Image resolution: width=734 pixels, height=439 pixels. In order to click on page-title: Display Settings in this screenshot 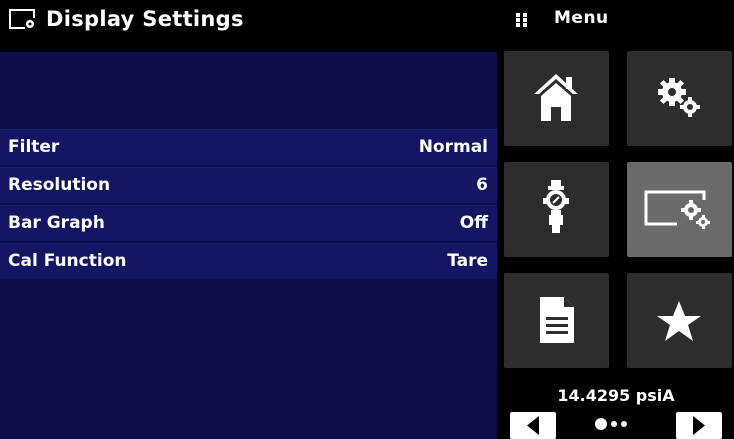, I will do `click(145, 19)`.